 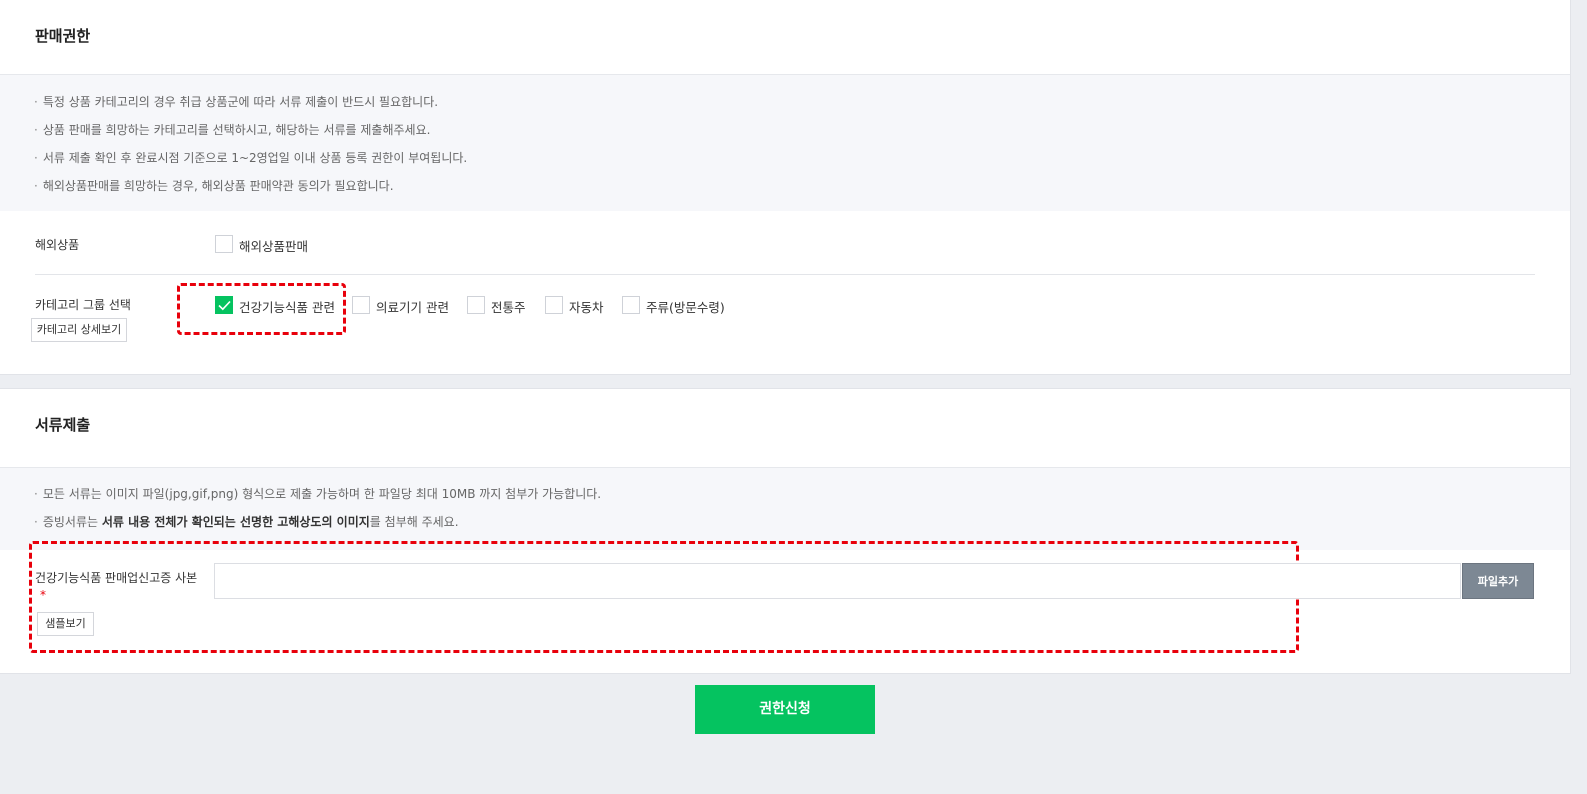 What do you see at coordinates (586, 306) in the screenshot?
I see `category-label-automobile: 자동차` at bounding box center [586, 306].